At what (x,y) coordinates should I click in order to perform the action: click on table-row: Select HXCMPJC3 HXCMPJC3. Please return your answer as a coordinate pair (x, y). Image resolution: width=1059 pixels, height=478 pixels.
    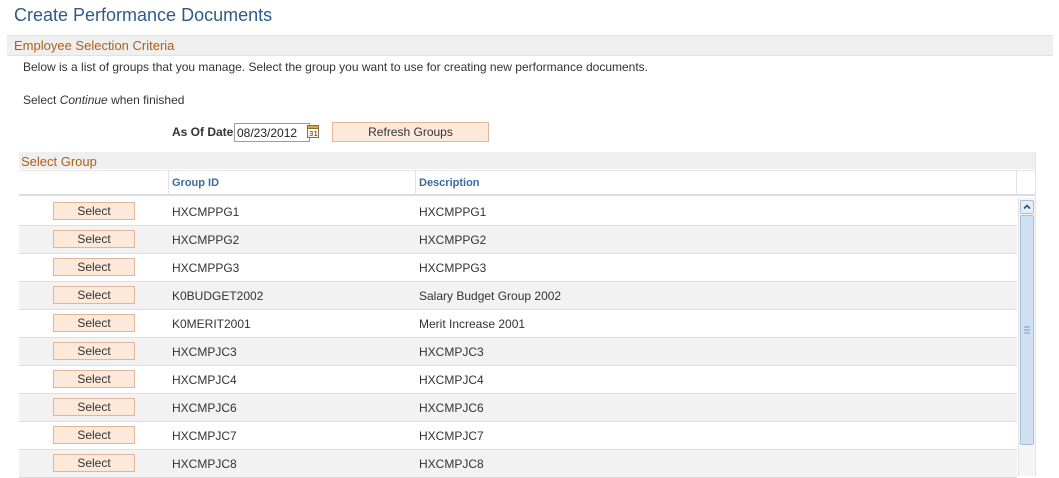
    Looking at the image, I should click on (518, 352).